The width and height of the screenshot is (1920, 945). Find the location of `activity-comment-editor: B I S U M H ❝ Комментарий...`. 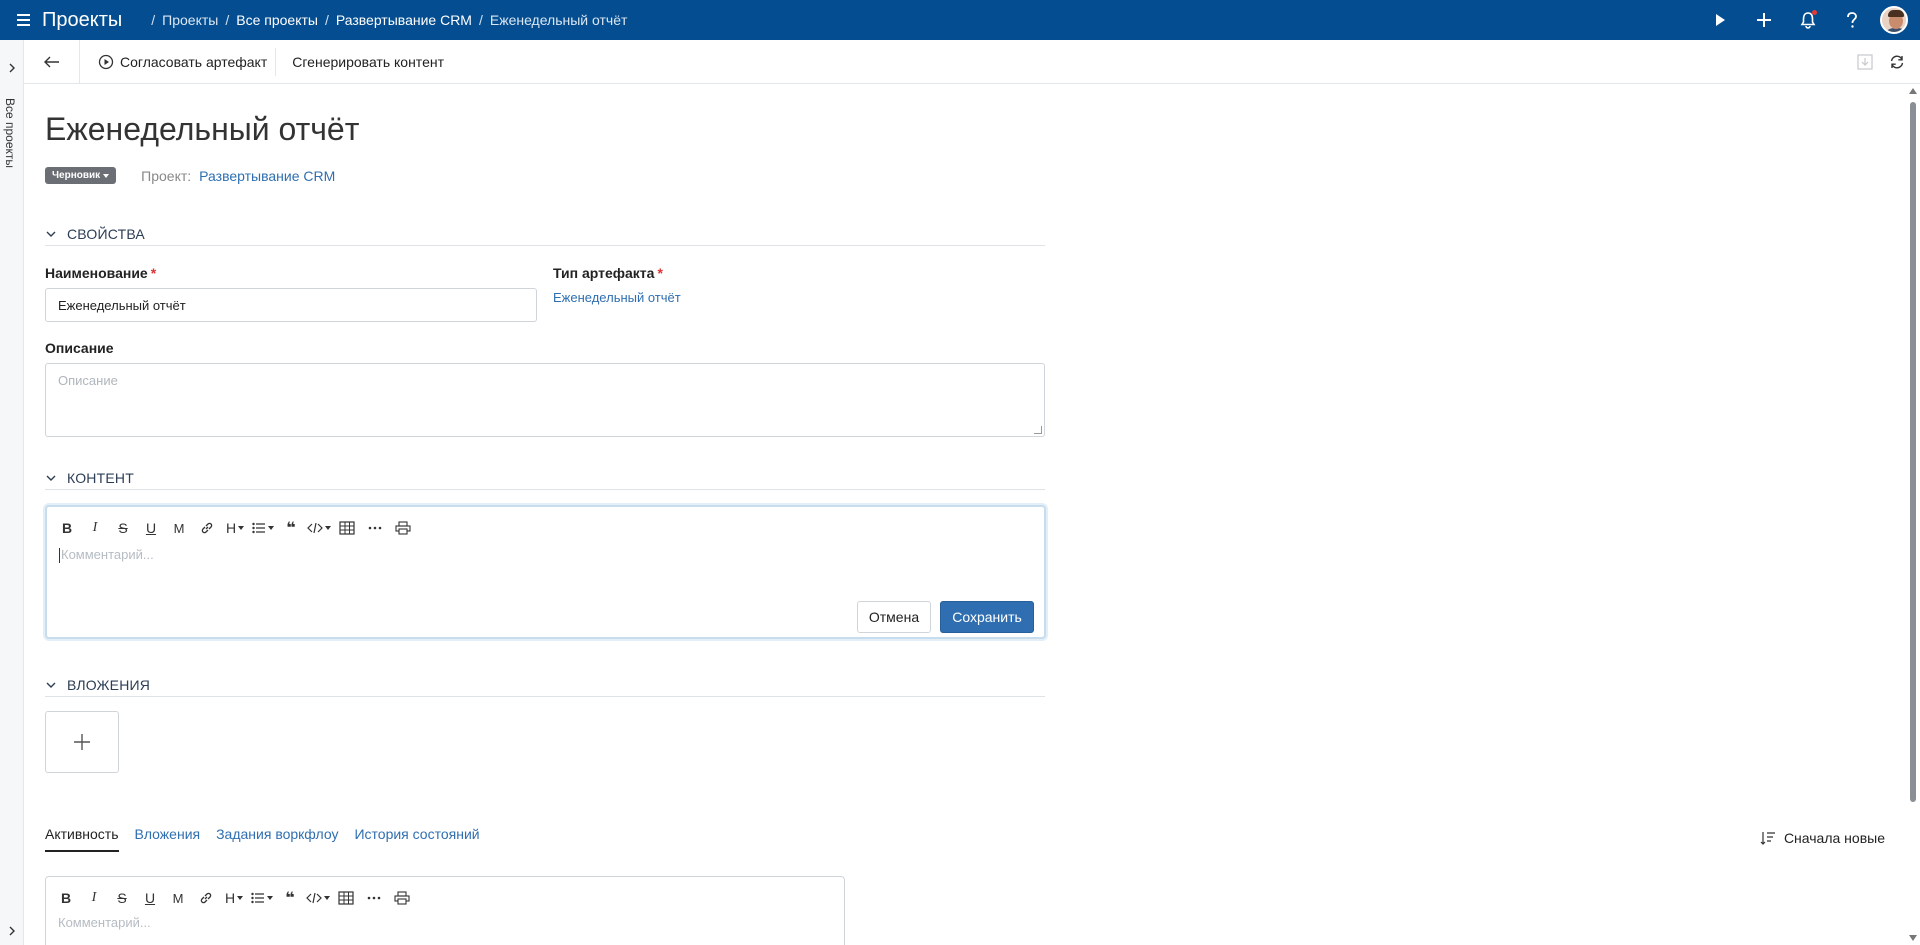

activity-comment-editor: B I S U M H ❝ Комментарий... is located at coordinates (445, 910).